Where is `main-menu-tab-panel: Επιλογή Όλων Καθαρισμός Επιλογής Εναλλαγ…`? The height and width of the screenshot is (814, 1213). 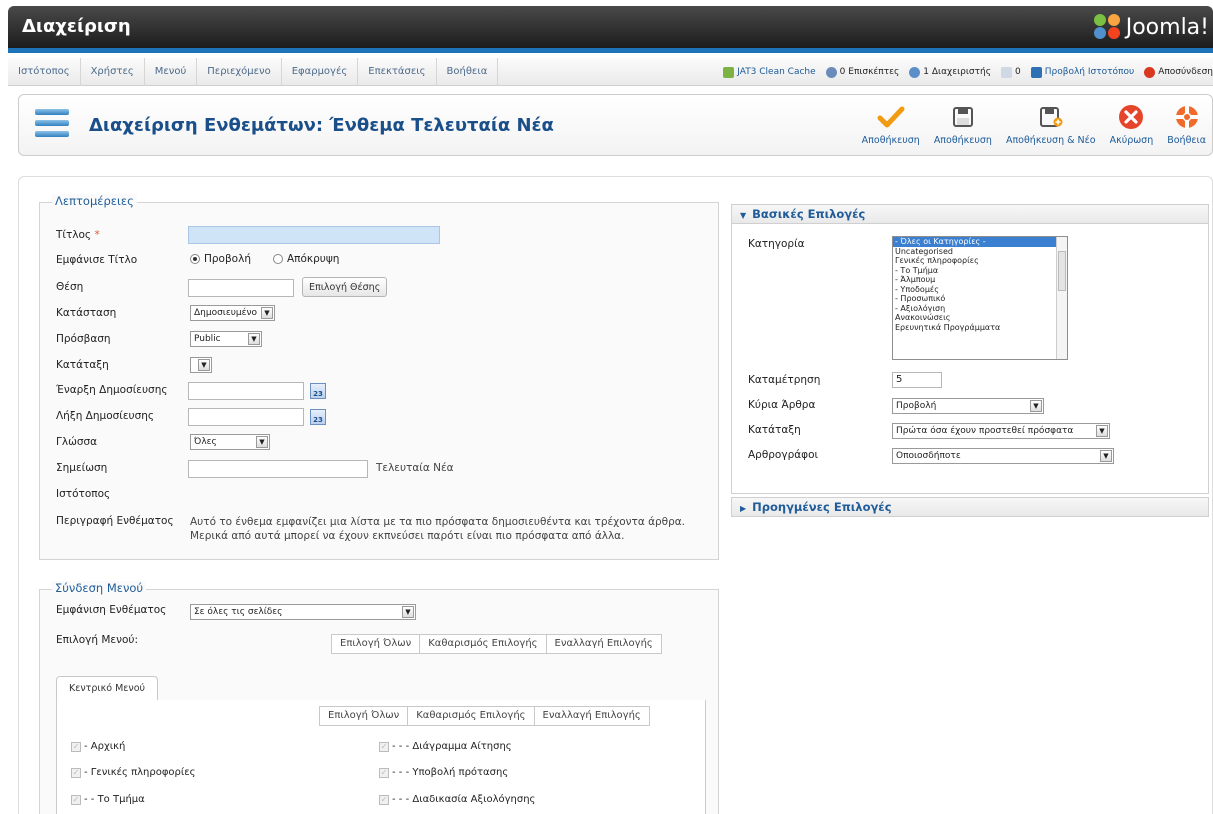
main-menu-tab-panel: Επιλογή Όλων Καθαρισμός Επιλογής Εναλλαγ… is located at coordinates (381, 757).